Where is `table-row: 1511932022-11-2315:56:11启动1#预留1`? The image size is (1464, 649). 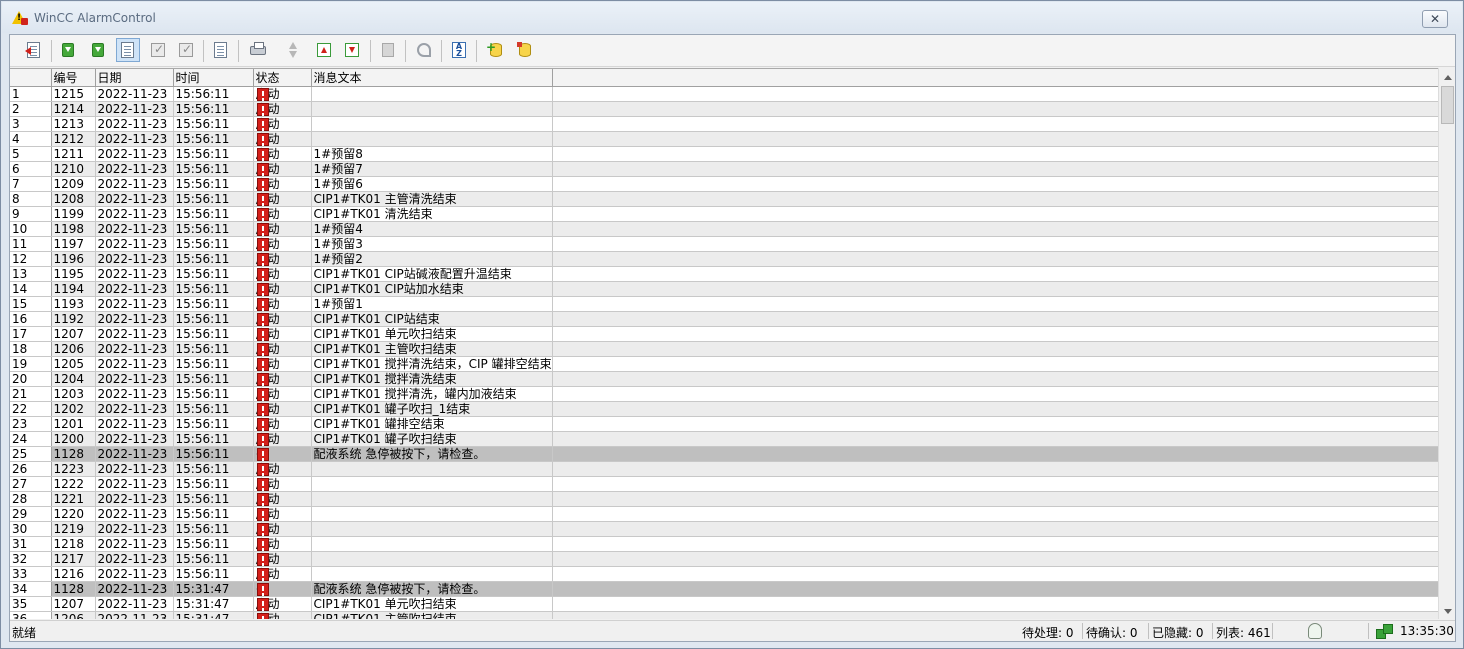
table-row: 1511932022-11-2315:56:11启动1#预留1 is located at coordinates (730, 304).